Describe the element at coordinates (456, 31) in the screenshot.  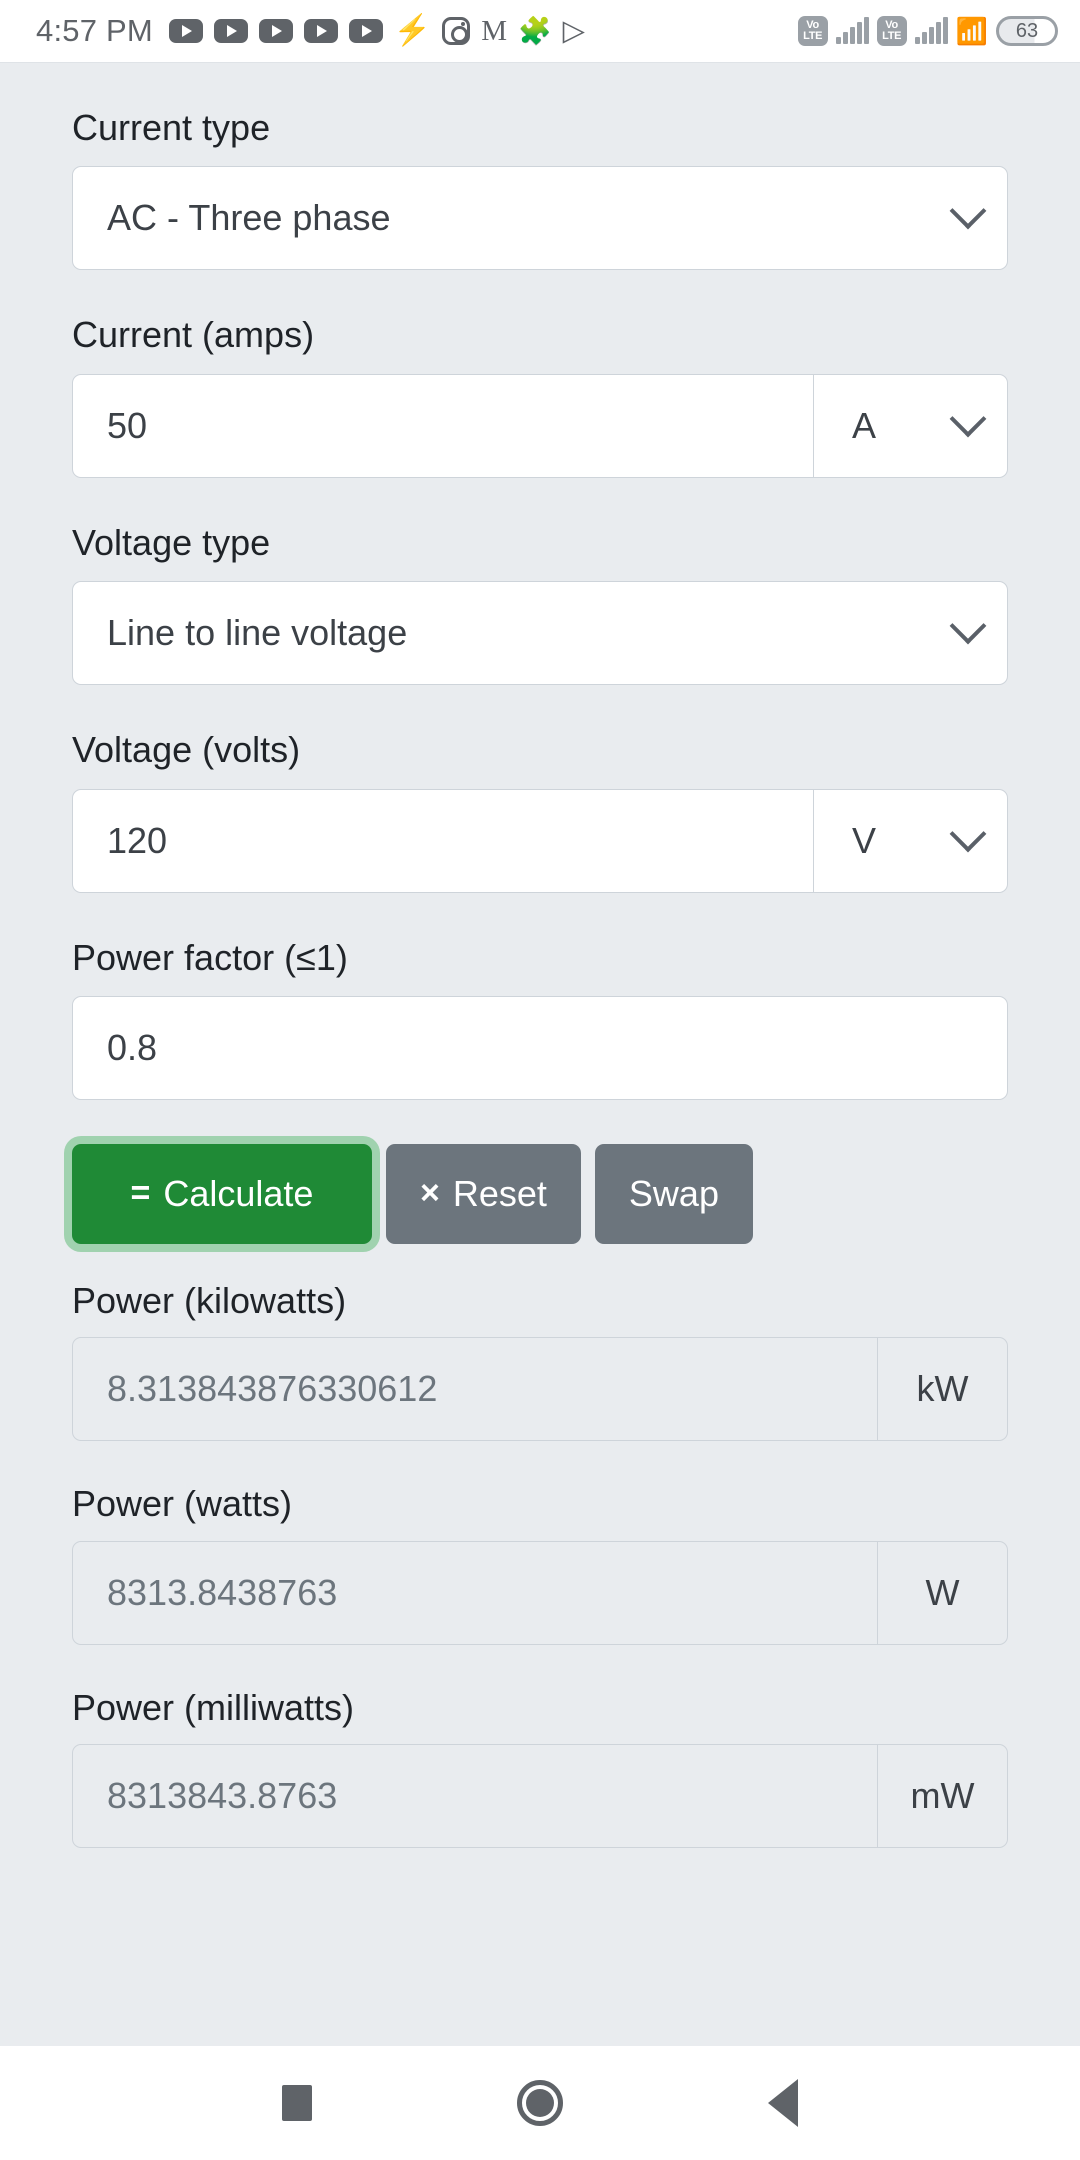
I see `instagram-icon` at that location.